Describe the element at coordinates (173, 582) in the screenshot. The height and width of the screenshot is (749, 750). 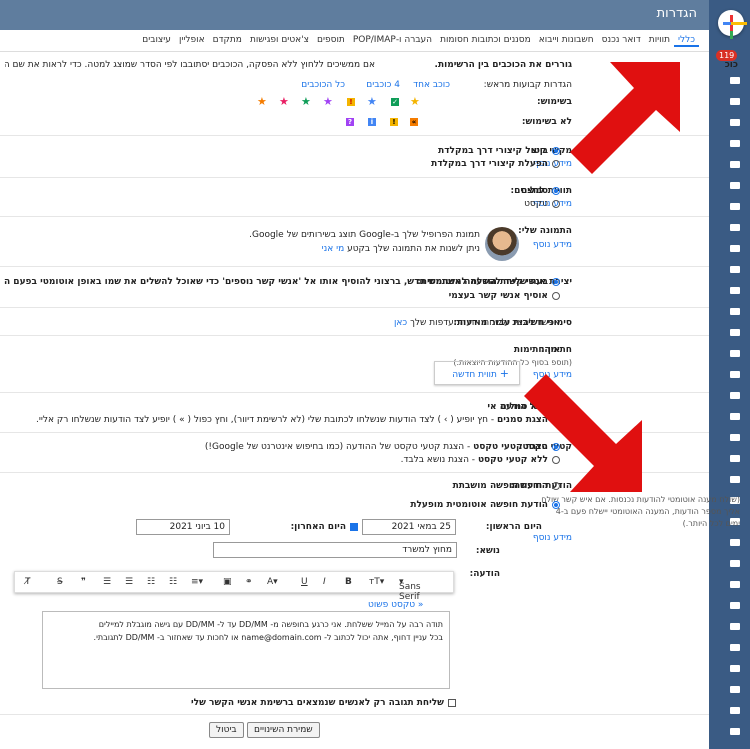
I see `numbered-list-icon: ☷` at that location.